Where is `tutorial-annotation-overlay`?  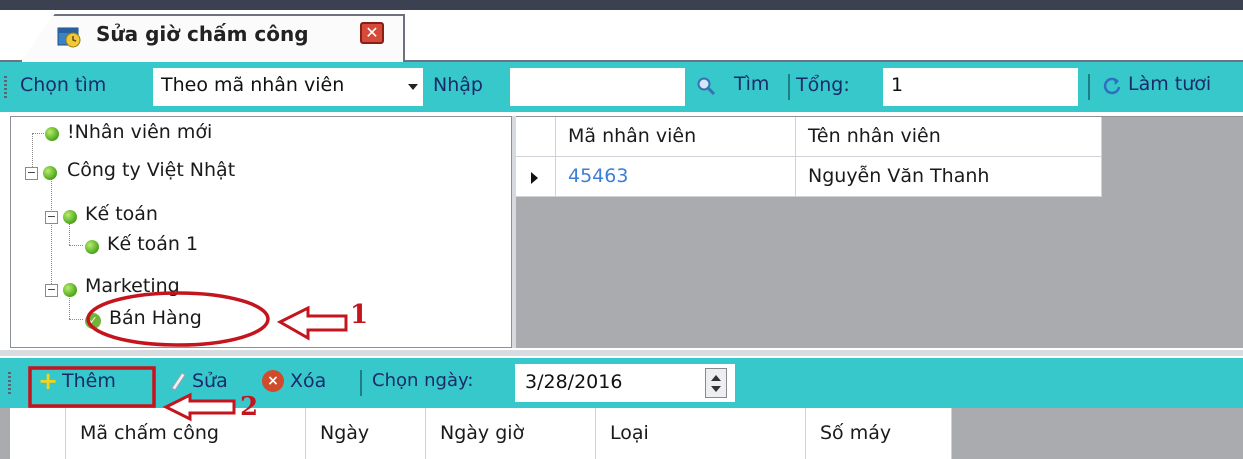
tutorial-annotation-overlay is located at coordinates (188, 356).